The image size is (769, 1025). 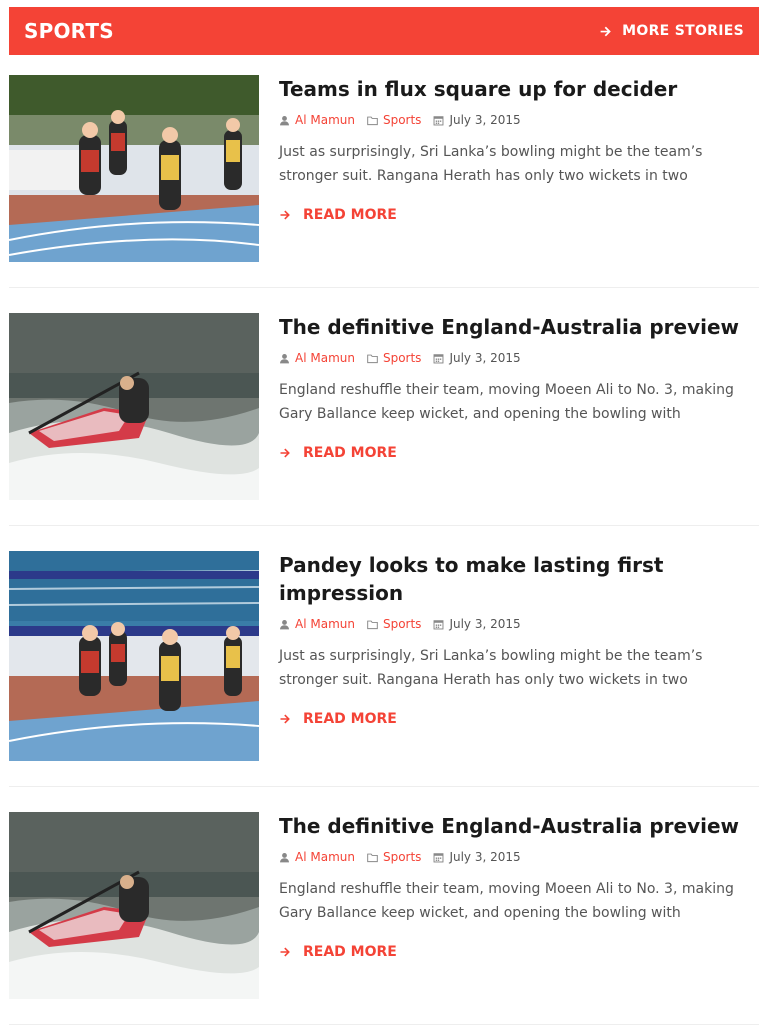 I want to click on article-title: Teams in flux square up for decider, so click(x=519, y=89).